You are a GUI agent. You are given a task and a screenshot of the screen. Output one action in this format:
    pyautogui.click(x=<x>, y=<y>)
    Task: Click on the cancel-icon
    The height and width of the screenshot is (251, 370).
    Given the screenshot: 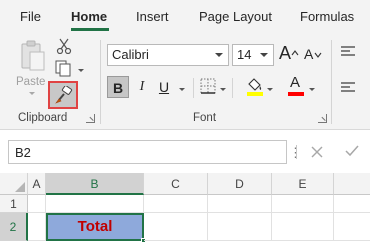 What is the action you would take?
    pyautogui.click(x=317, y=154)
    